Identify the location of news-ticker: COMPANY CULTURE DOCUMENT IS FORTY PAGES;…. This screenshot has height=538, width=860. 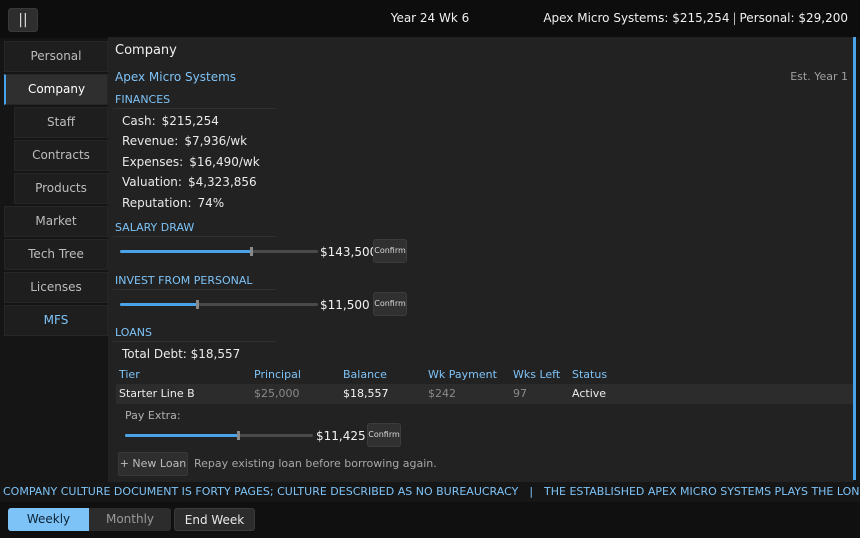
(430, 492).